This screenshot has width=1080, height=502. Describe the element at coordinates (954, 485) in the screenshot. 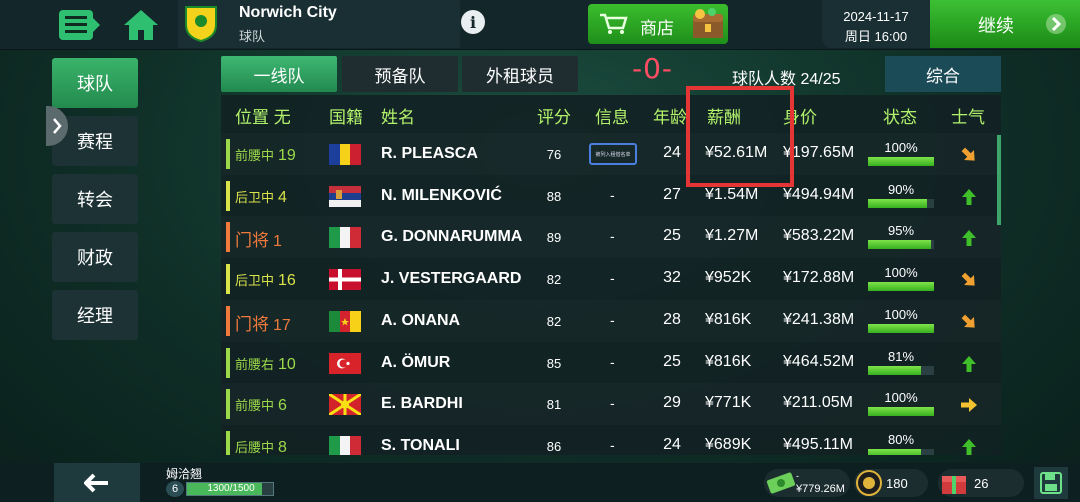

I see `gift-box-icon` at that location.